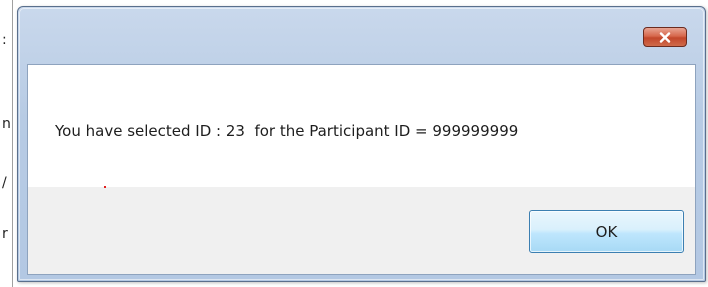 This screenshot has height=287, width=708. I want to click on close-x-icon, so click(665, 37).